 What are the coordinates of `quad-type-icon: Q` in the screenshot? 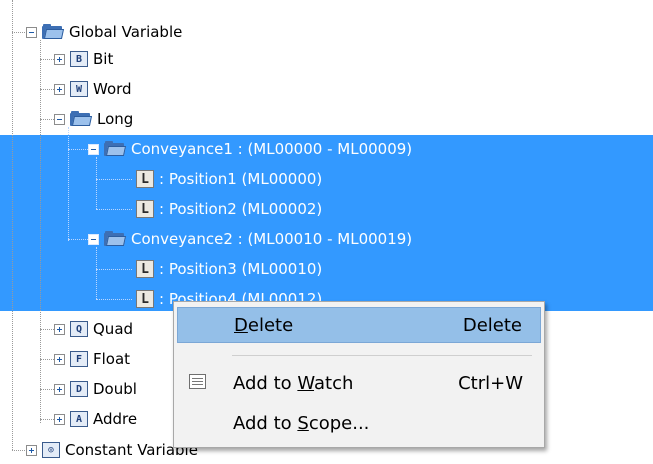 It's located at (79, 329).